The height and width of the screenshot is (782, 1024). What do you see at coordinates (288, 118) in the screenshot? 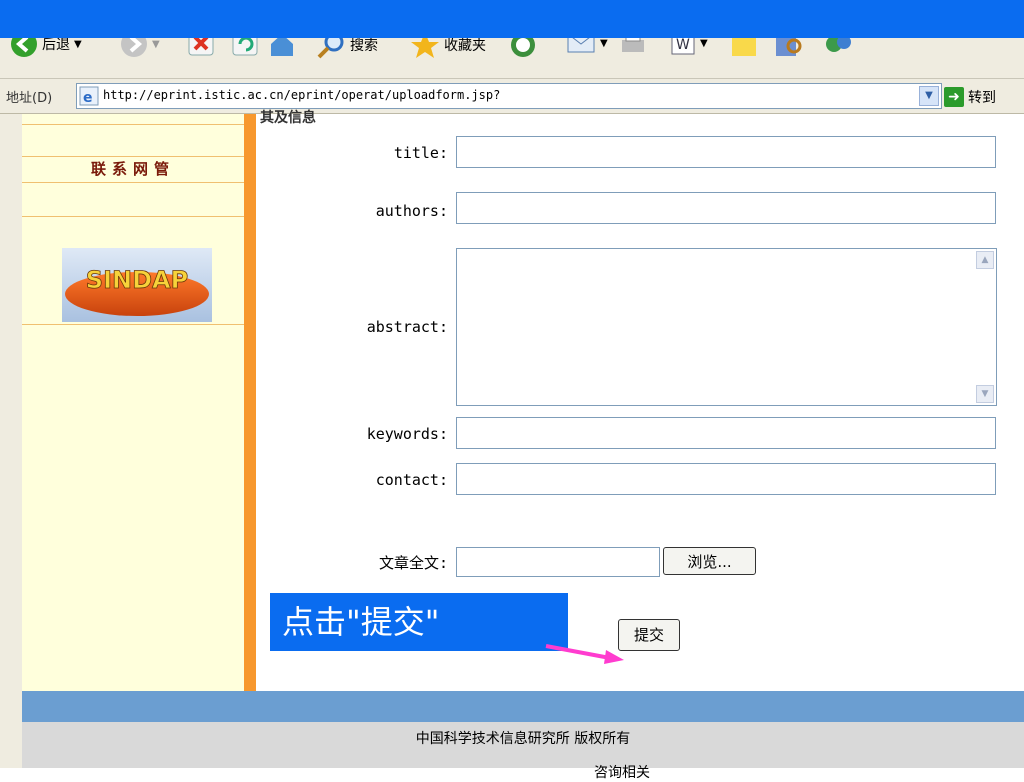
I see `section-title: 其及信息` at bounding box center [288, 118].